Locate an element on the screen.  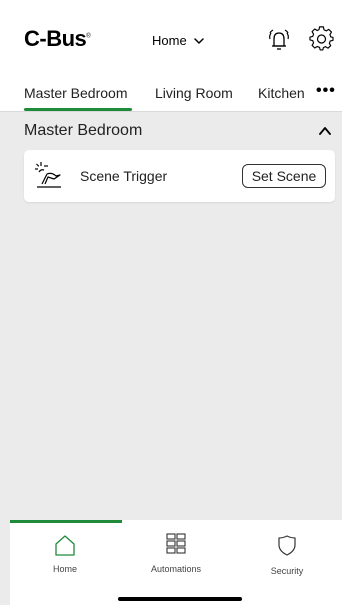
nav-security: Security is located at coordinates (287, 555).